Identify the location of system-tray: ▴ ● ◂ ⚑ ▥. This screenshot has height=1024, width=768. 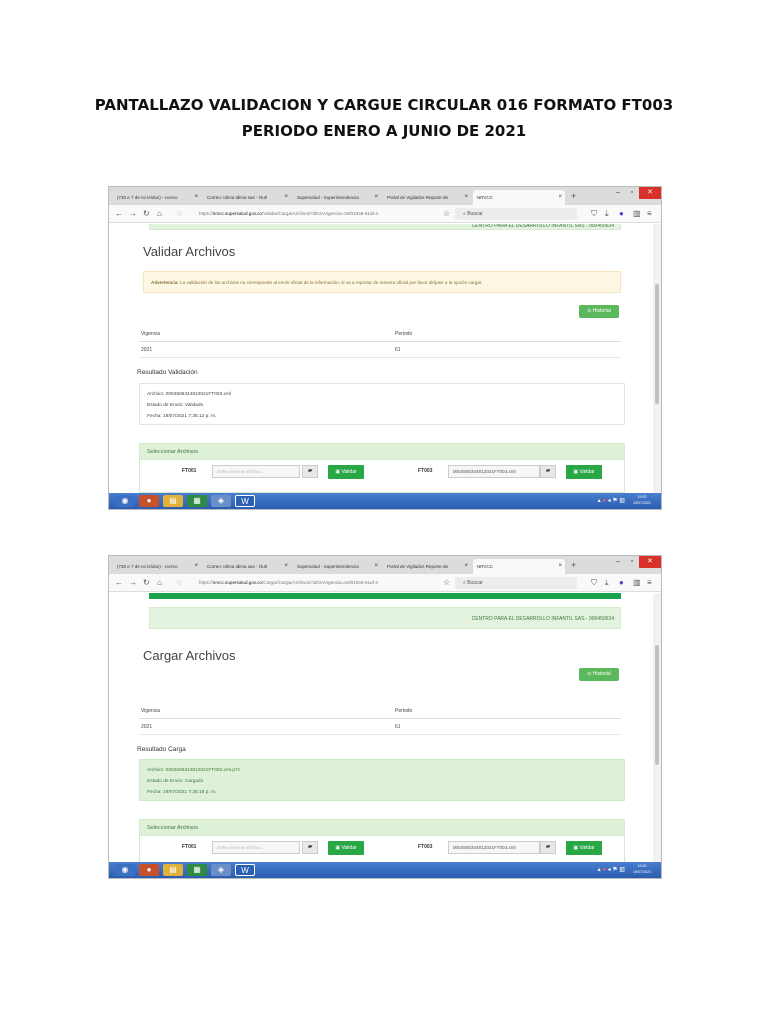
(611, 501).